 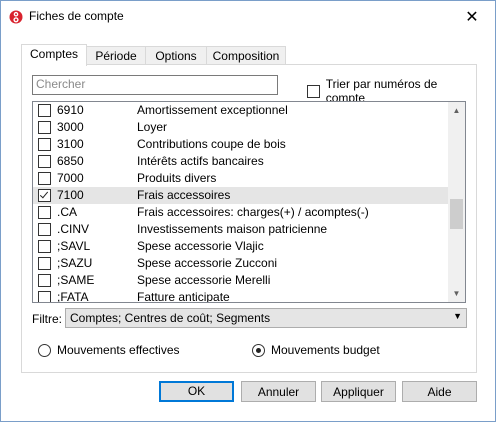 I want to click on tab-composition: Composition, so click(x=246, y=55).